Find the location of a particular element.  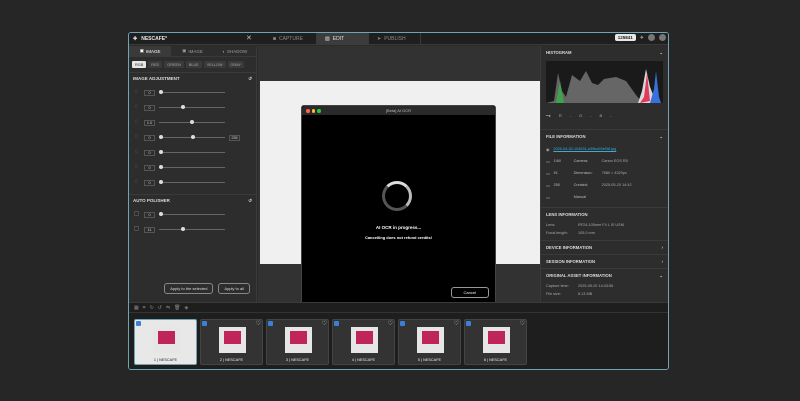

file-link: 2025-04-30-104531-e39ba93ef38.jpg is located at coordinates (584, 149).